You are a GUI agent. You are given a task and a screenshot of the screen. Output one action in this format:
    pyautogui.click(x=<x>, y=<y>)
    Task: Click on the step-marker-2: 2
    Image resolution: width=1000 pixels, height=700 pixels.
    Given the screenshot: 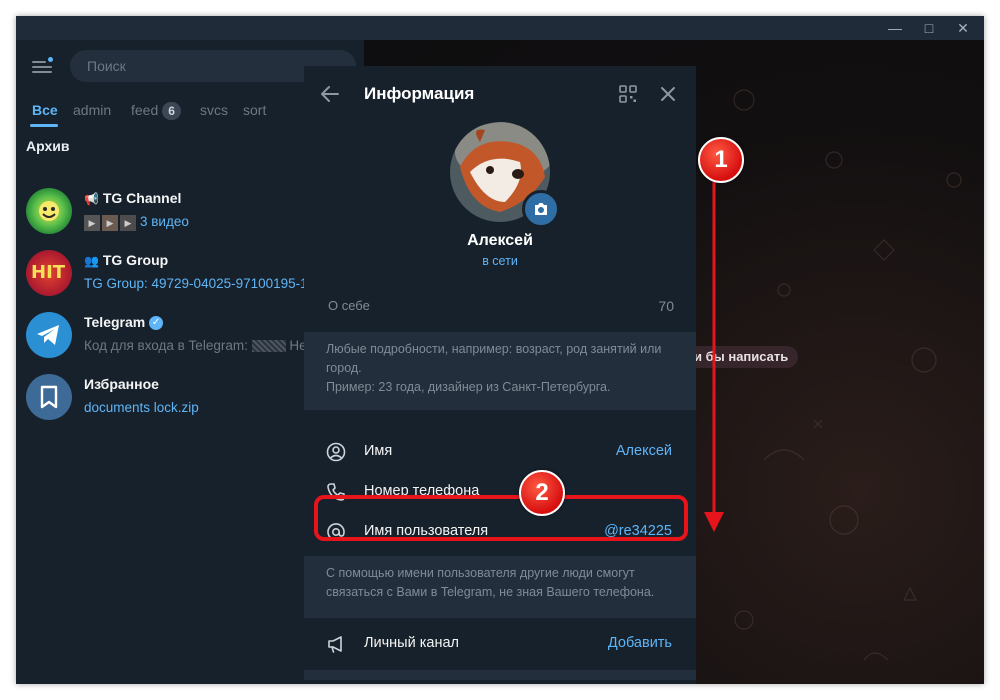 What is the action you would take?
    pyautogui.click(x=542, y=493)
    